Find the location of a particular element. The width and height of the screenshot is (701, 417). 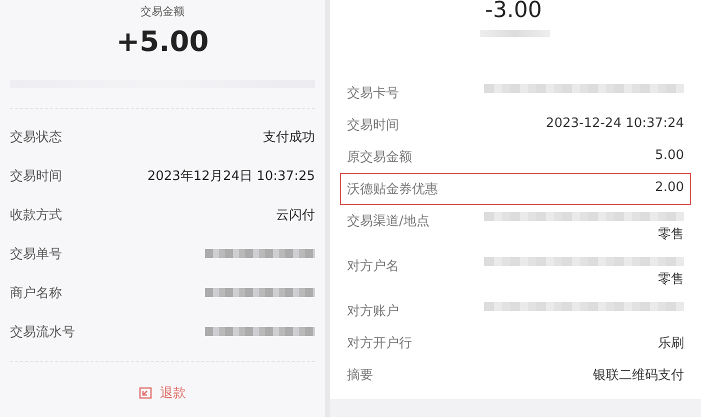

field-label: 原交易金额 is located at coordinates (379, 157).